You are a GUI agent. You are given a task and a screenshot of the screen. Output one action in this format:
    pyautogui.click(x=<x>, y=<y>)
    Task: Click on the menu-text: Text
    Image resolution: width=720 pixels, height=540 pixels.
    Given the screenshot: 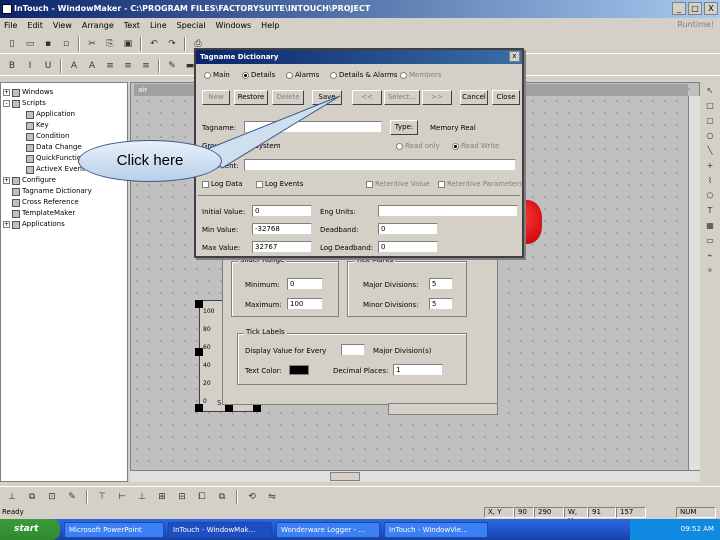 What is the action you would take?
    pyautogui.click(x=132, y=25)
    